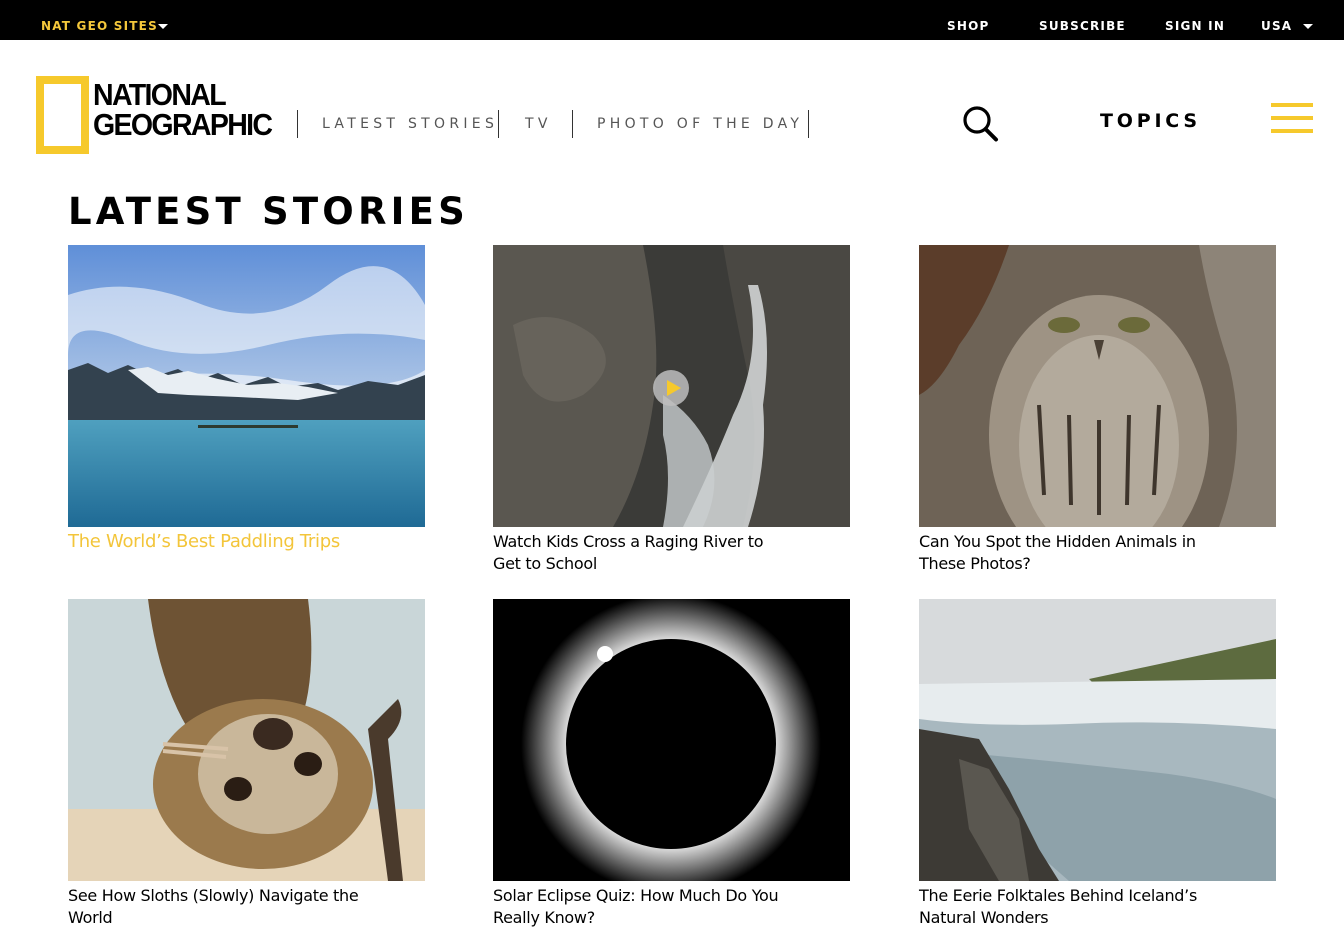 The height and width of the screenshot is (952, 1344). I want to click on topics-menu: TOPICS, so click(1150, 121).